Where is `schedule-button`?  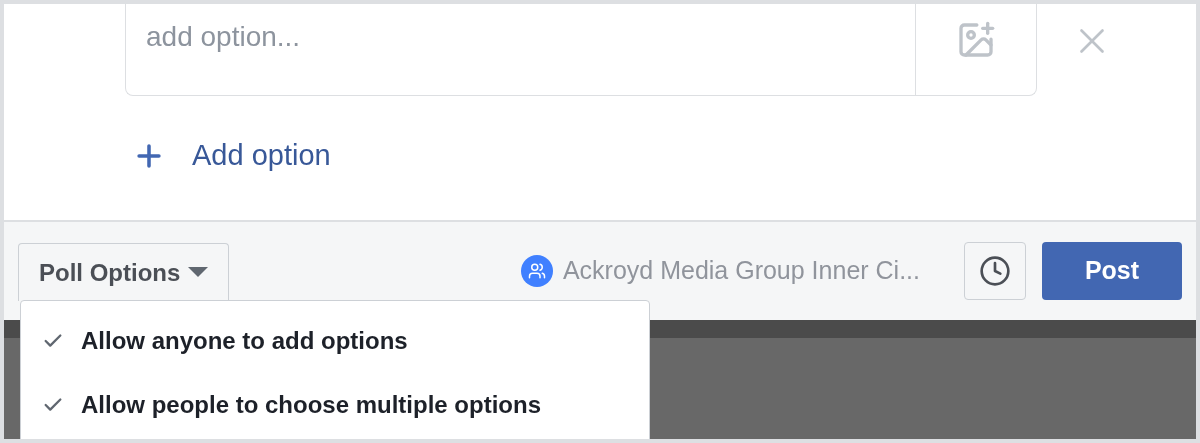 schedule-button is located at coordinates (995, 271).